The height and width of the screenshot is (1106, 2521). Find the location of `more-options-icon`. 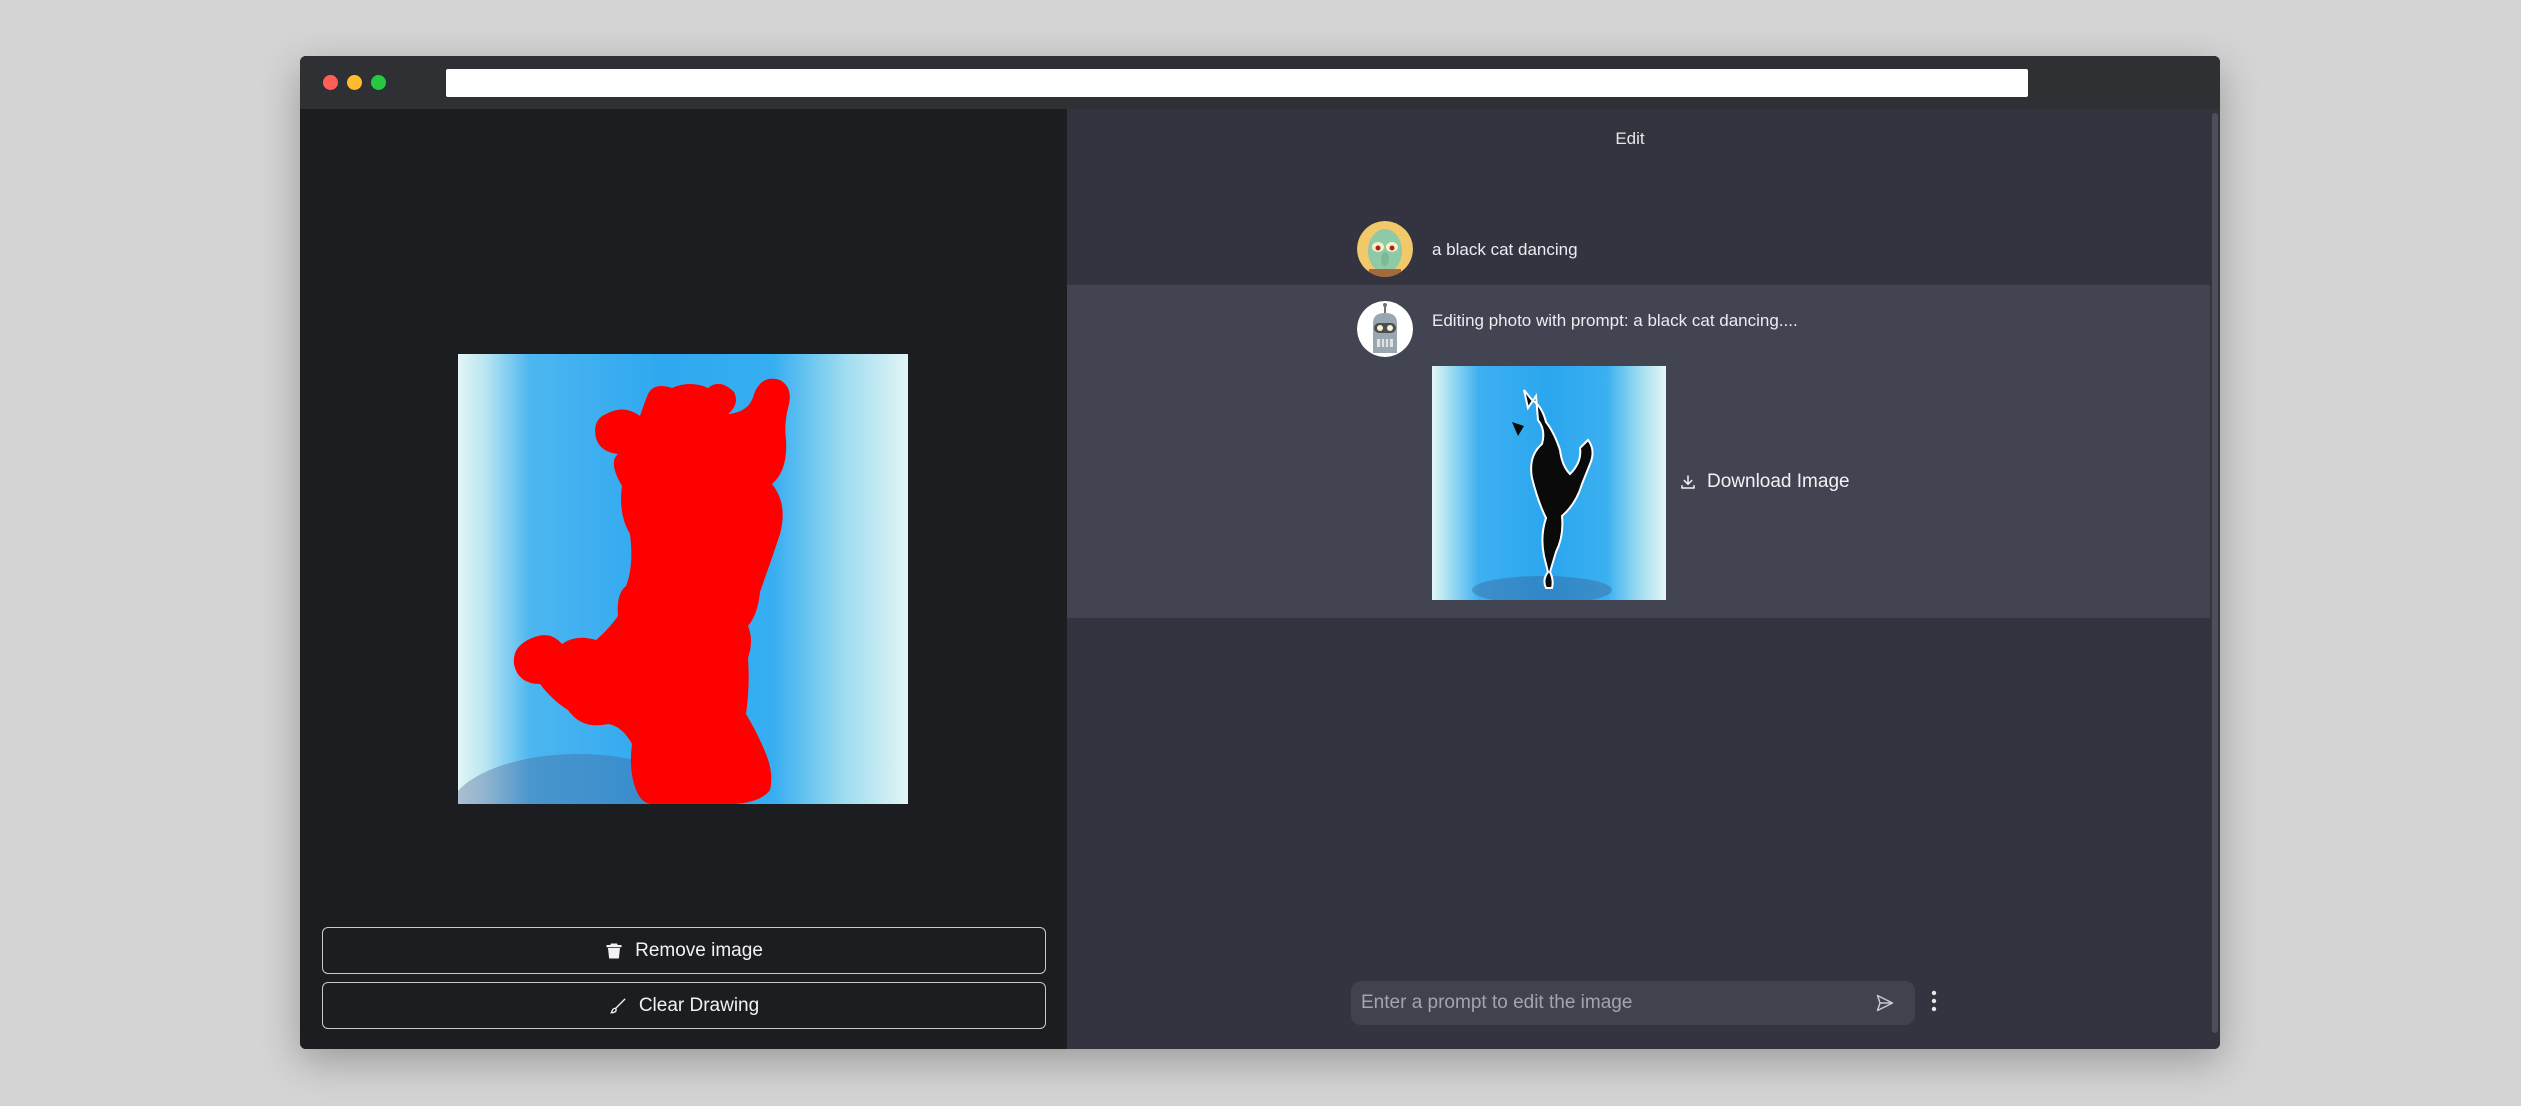

more-options-icon is located at coordinates (1934, 1001).